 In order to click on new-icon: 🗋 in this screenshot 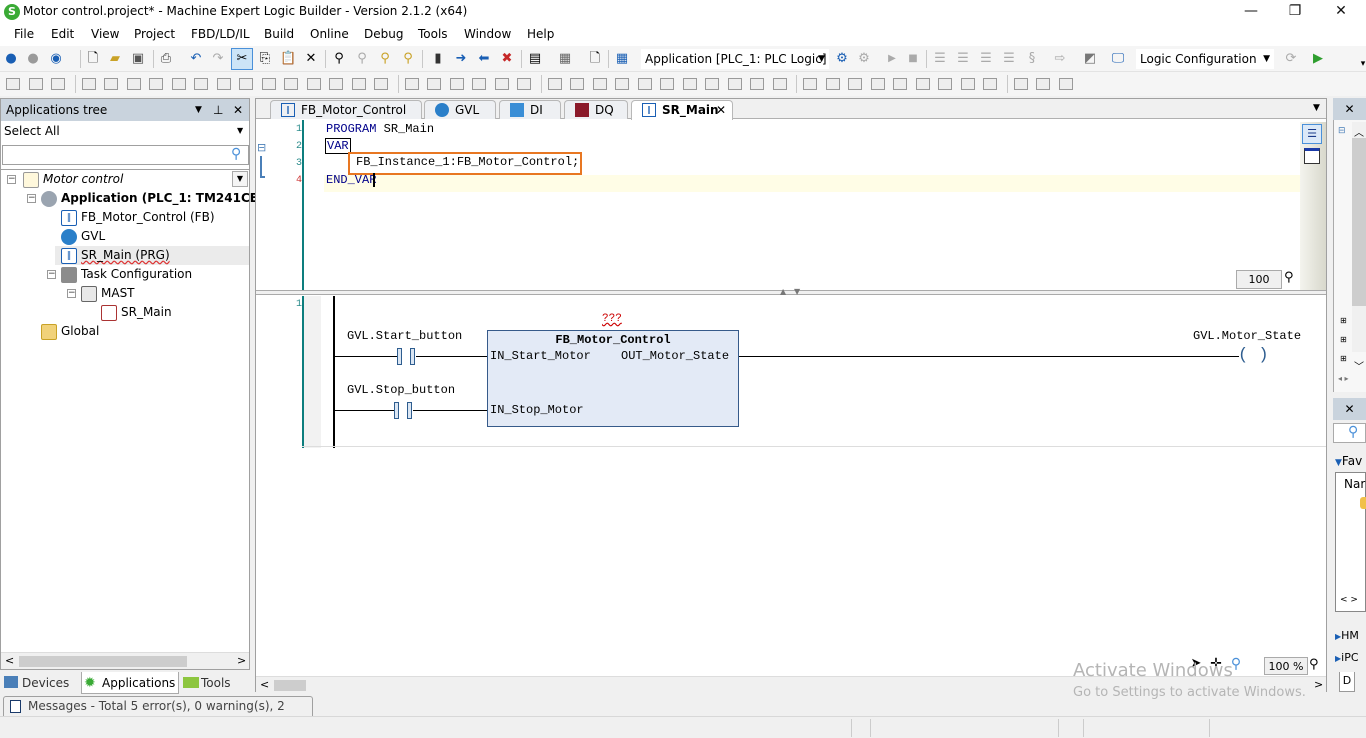, I will do `click(93, 59)`.